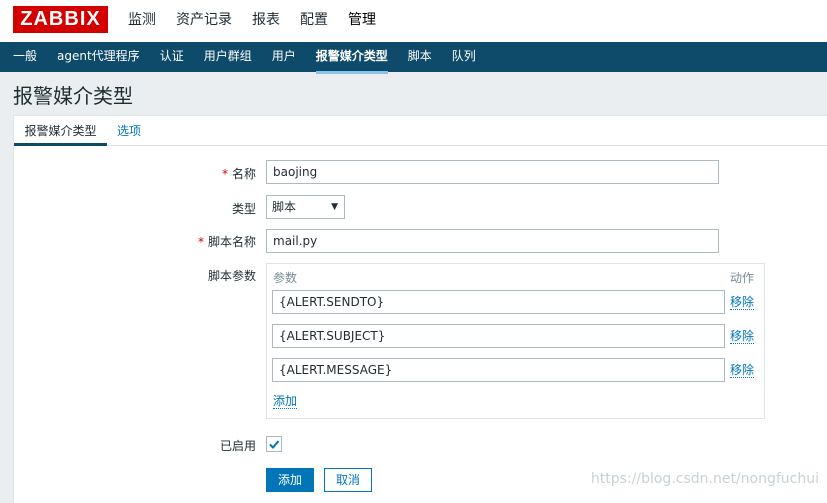 Image resolution: width=827 pixels, height=503 pixels. I want to click on main-menu: 监测 资产记录 报表 配置 管理, so click(262, 21).